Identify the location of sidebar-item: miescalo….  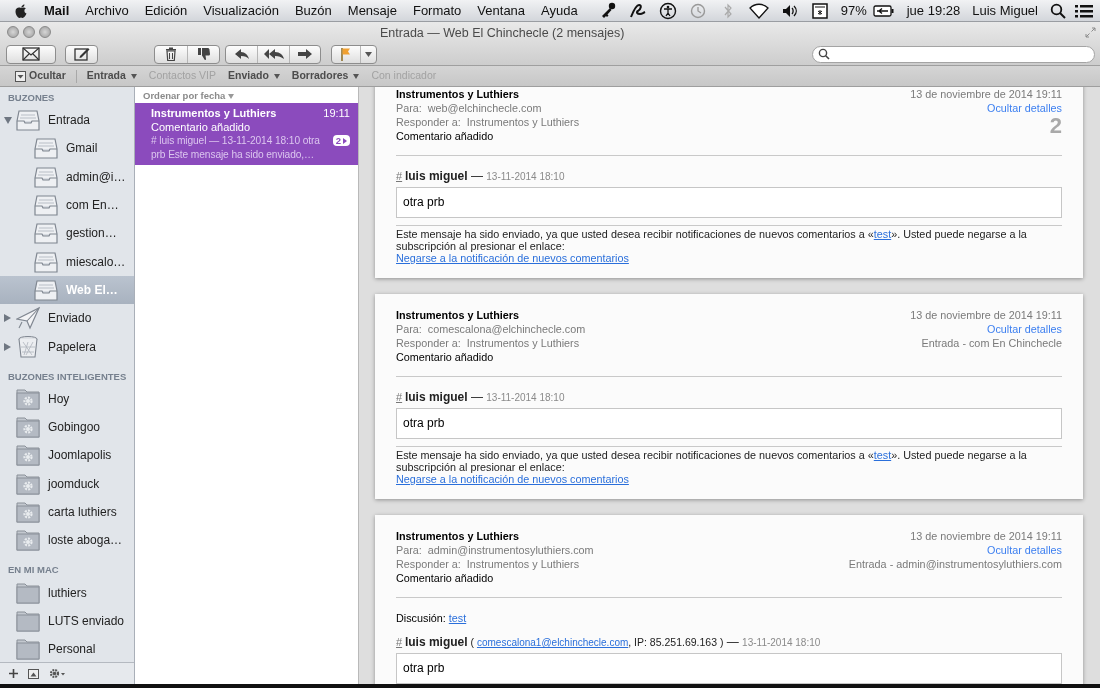
(67, 261).